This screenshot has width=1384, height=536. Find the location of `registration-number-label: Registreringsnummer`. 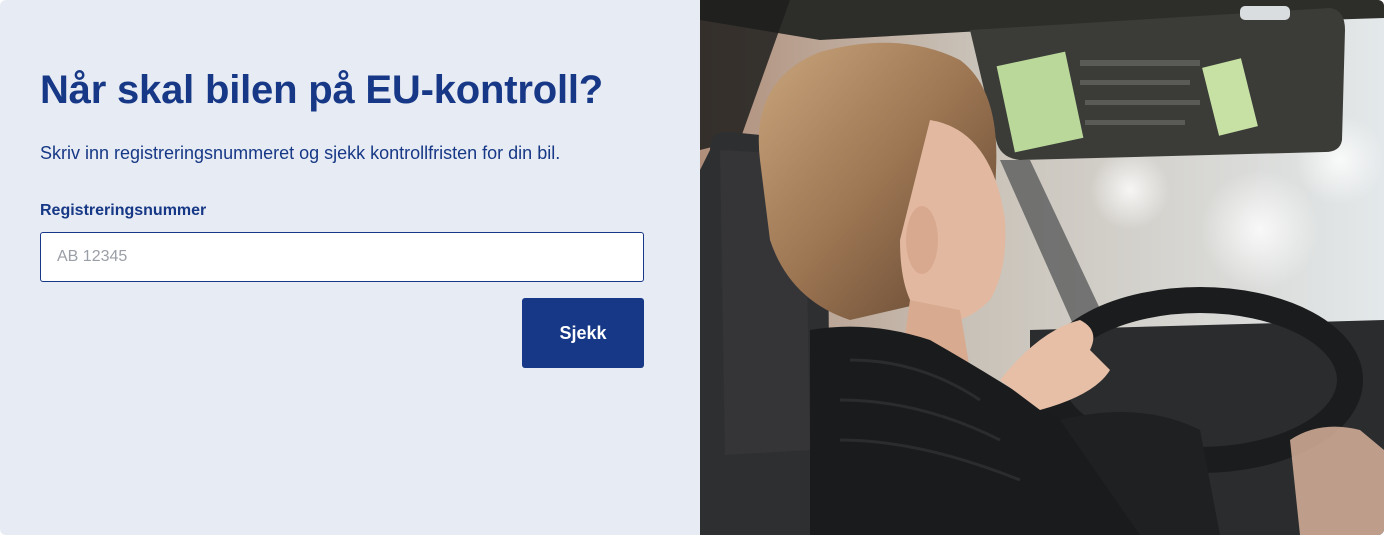

registration-number-label: Registreringsnummer is located at coordinates (123, 210).